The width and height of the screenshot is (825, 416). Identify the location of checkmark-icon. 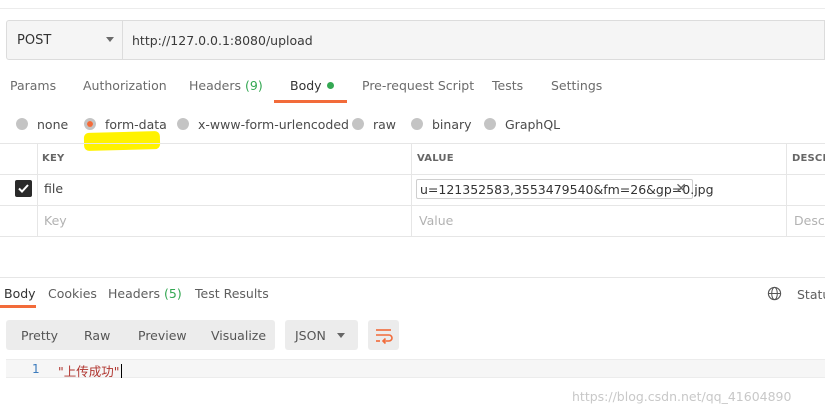
(23, 188).